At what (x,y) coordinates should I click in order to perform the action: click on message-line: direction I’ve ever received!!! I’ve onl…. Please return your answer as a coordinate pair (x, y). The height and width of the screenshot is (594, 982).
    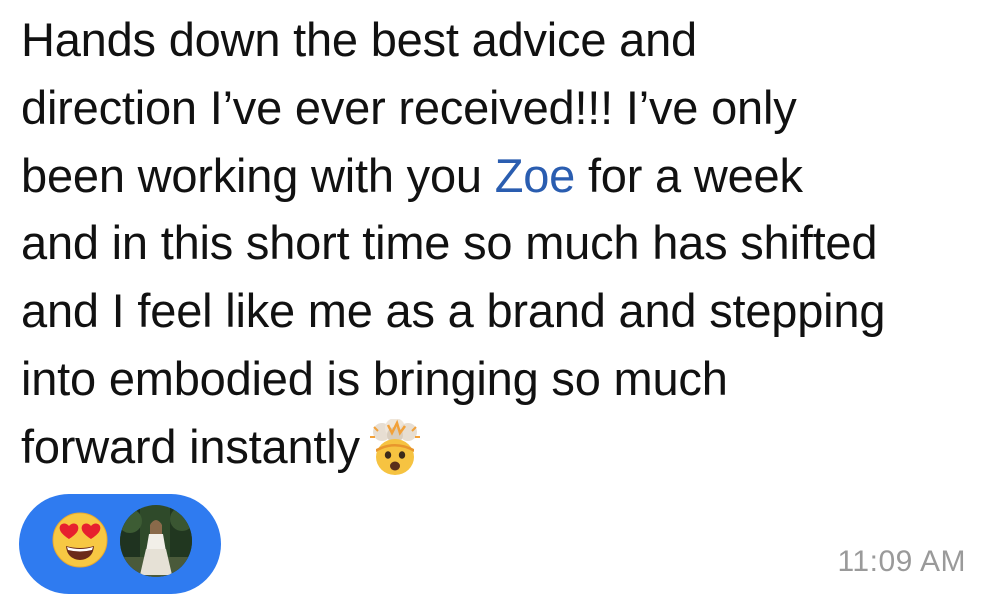
    Looking at the image, I should click on (409, 107).